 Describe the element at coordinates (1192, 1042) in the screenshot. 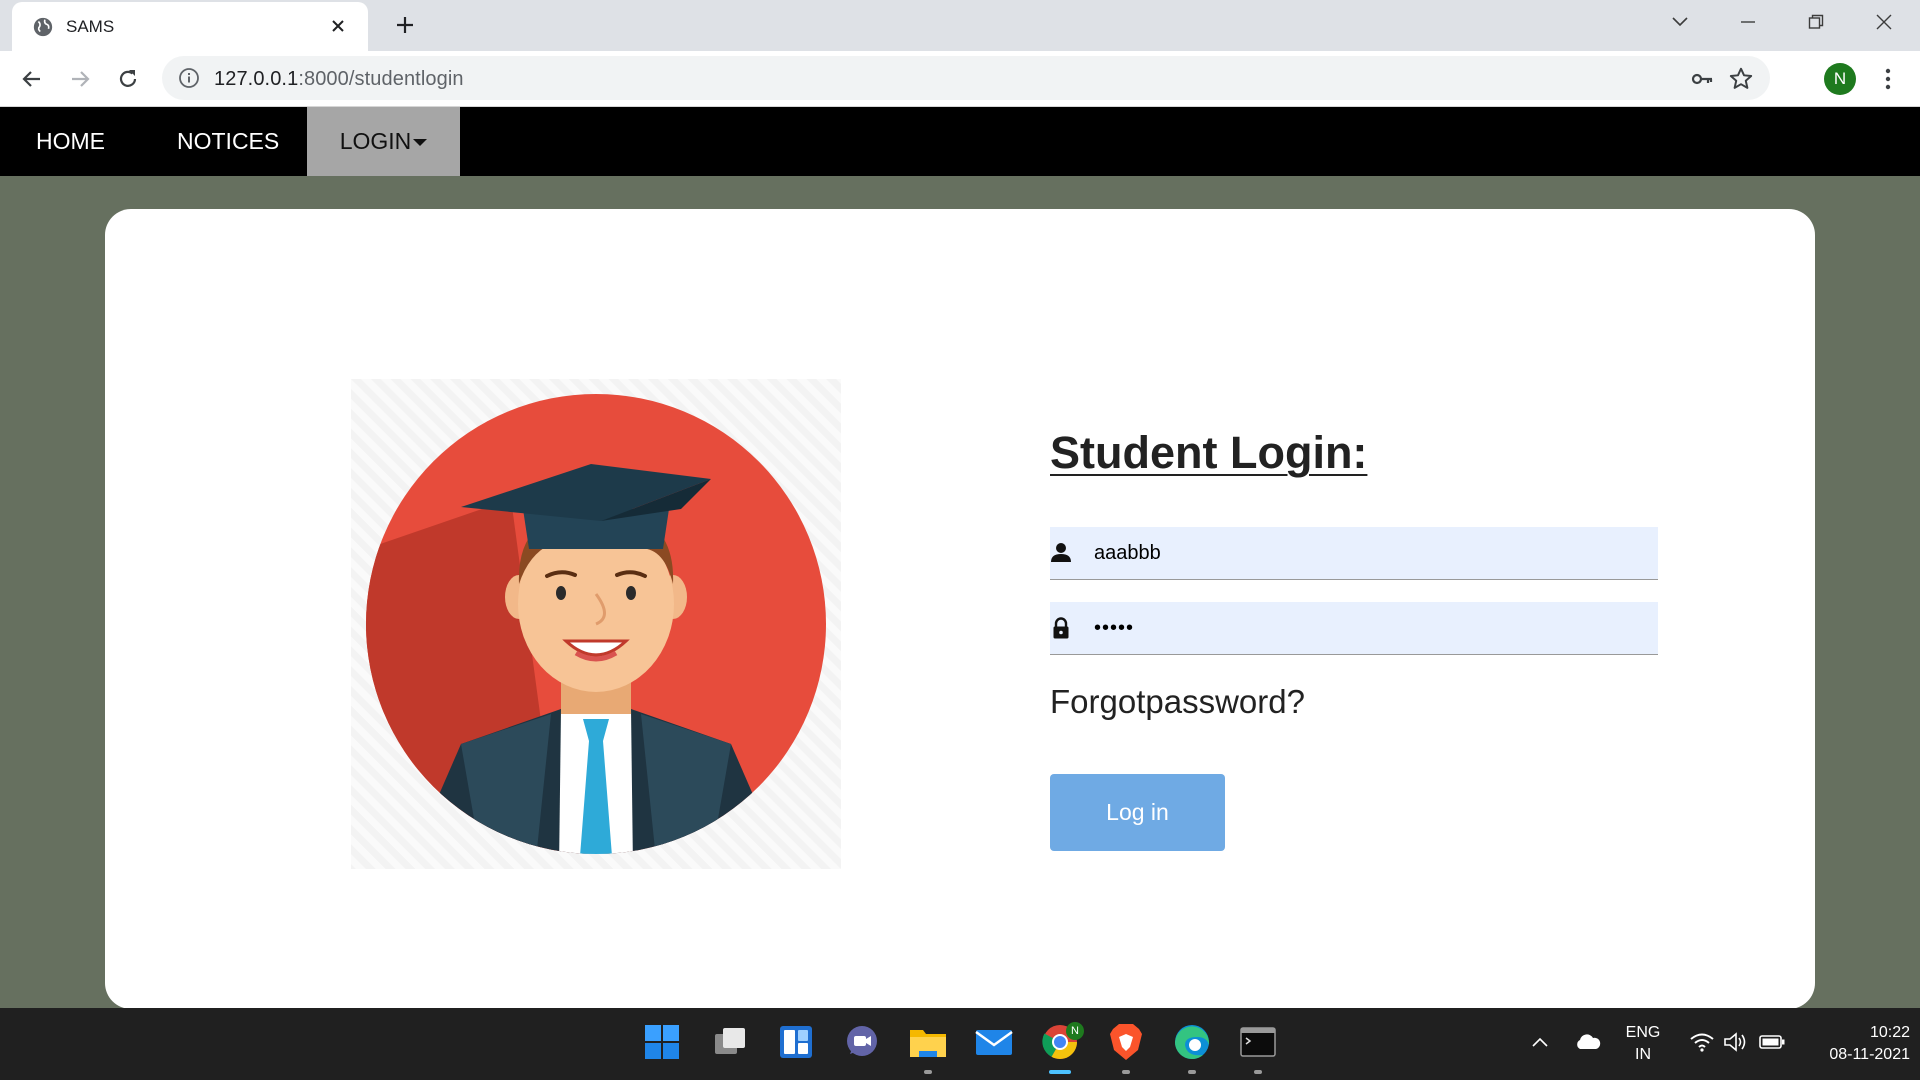

I see `edge-browser-icon` at that location.